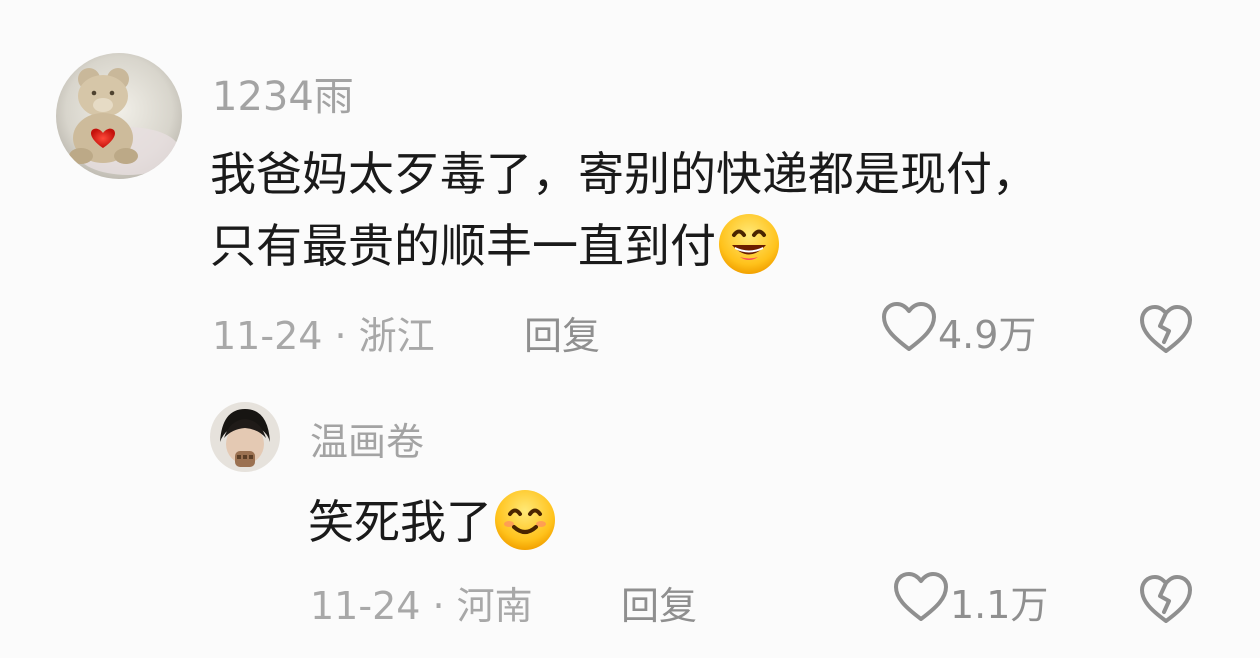 This screenshot has height=658, width=1260. I want to click on username: 温画卷, so click(367, 438).